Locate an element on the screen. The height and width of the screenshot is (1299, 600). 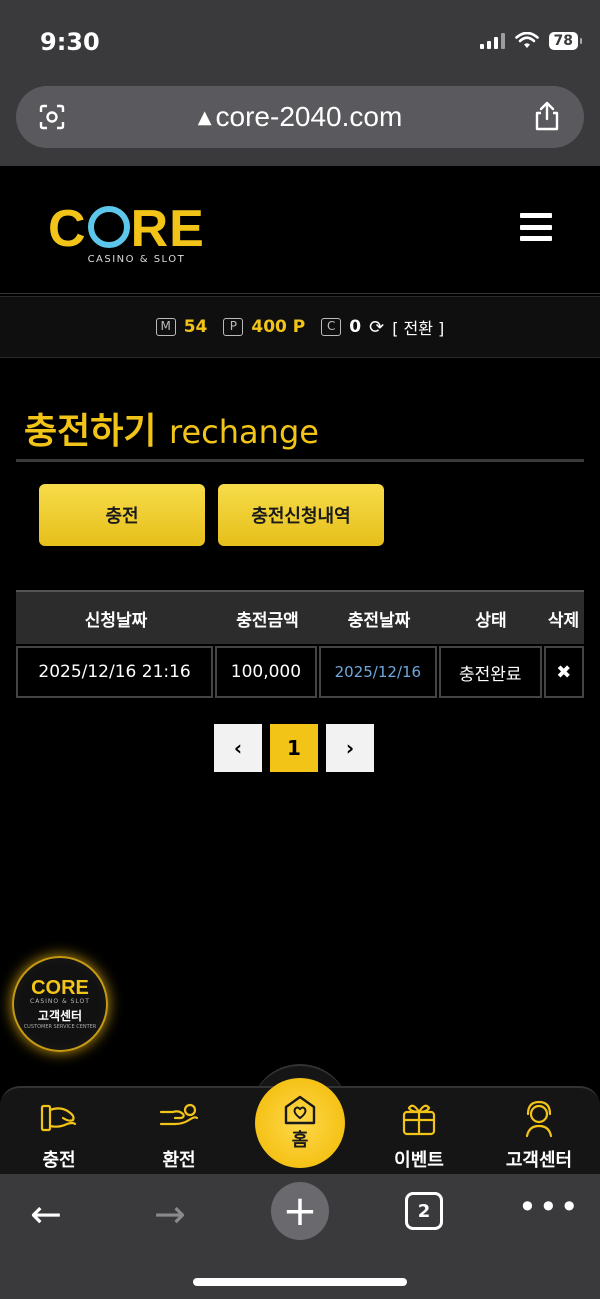
warning-icon: ▲ is located at coordinates (204, 117).